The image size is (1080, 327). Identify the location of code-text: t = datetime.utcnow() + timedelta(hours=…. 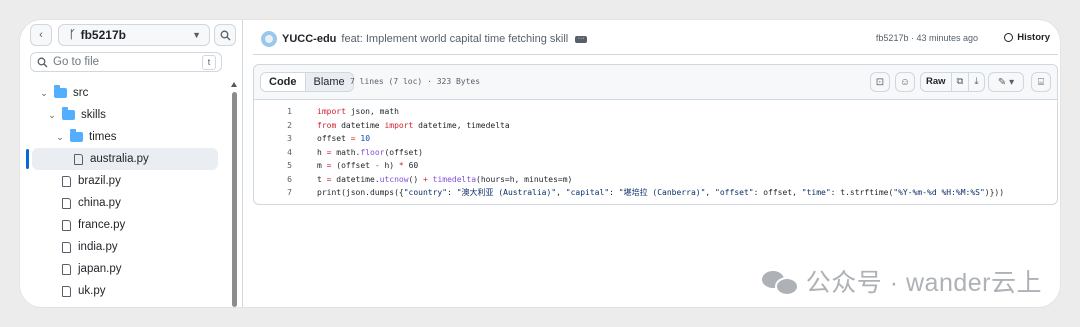
(445, 179).